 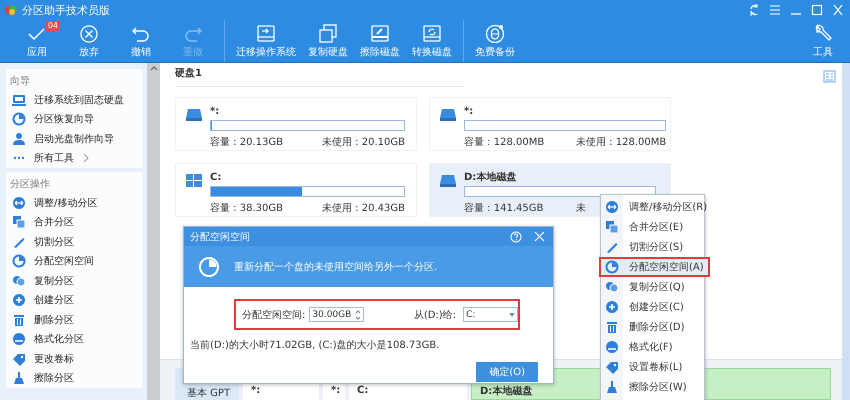 What do you see at coordinates (19, 139) in the screenshot?
I see `person-icon` at bounding box center [19, 139].